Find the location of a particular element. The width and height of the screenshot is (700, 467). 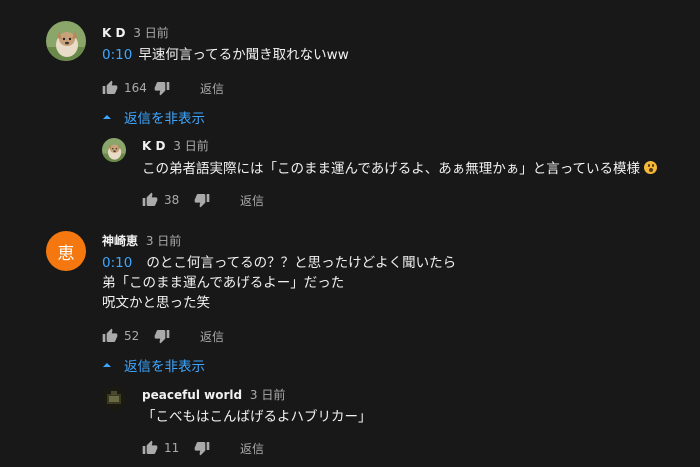

comment-body-line: 呪文かと思った笑 is located at coordinates (156, 303).